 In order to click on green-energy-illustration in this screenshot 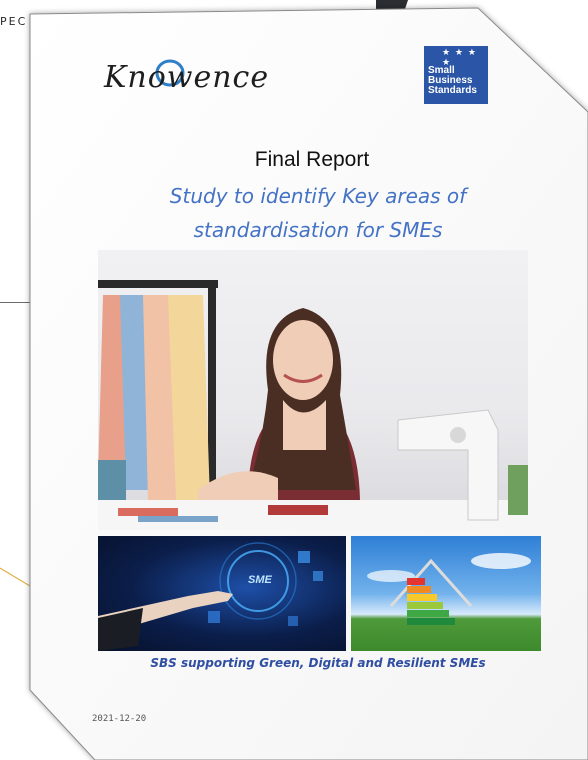, I will do `click(449, 589)`.